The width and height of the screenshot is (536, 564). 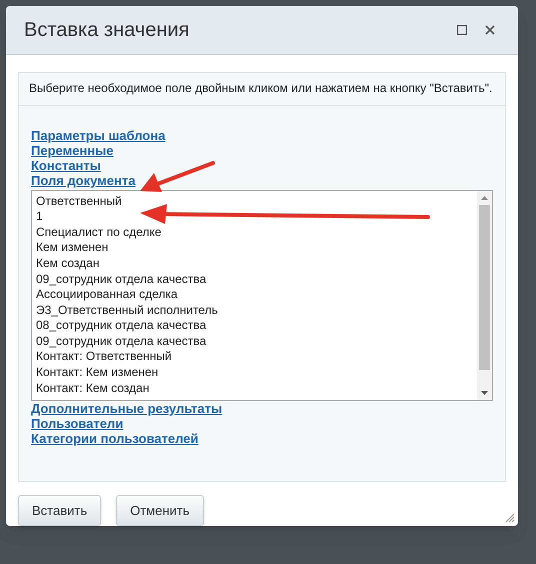 I want to click on maximize-button, so click(x=462, y=30).